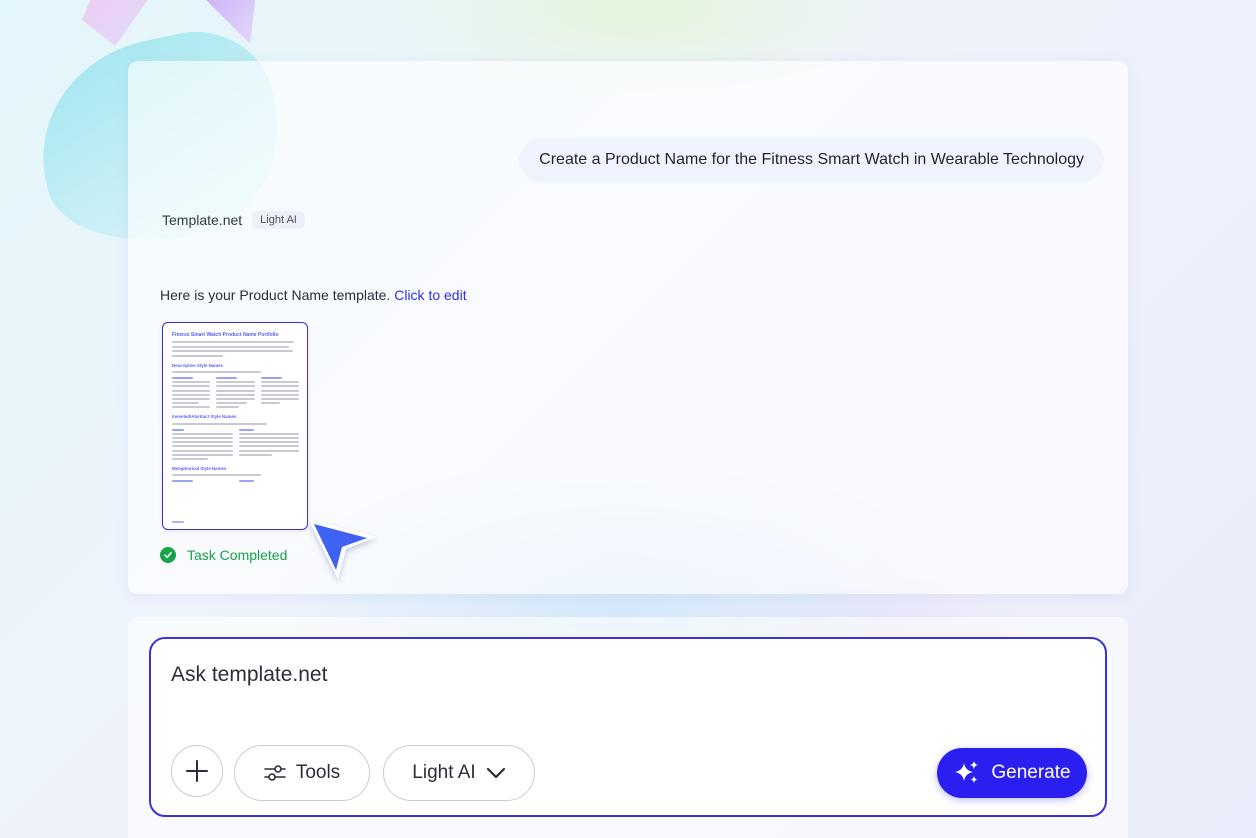 The height and width of the screenshot is (838, 1256). What do you see at coordinates (168, 555) in the screenshot?
I see `check-circle-icon` at bounding box center [168, 555].